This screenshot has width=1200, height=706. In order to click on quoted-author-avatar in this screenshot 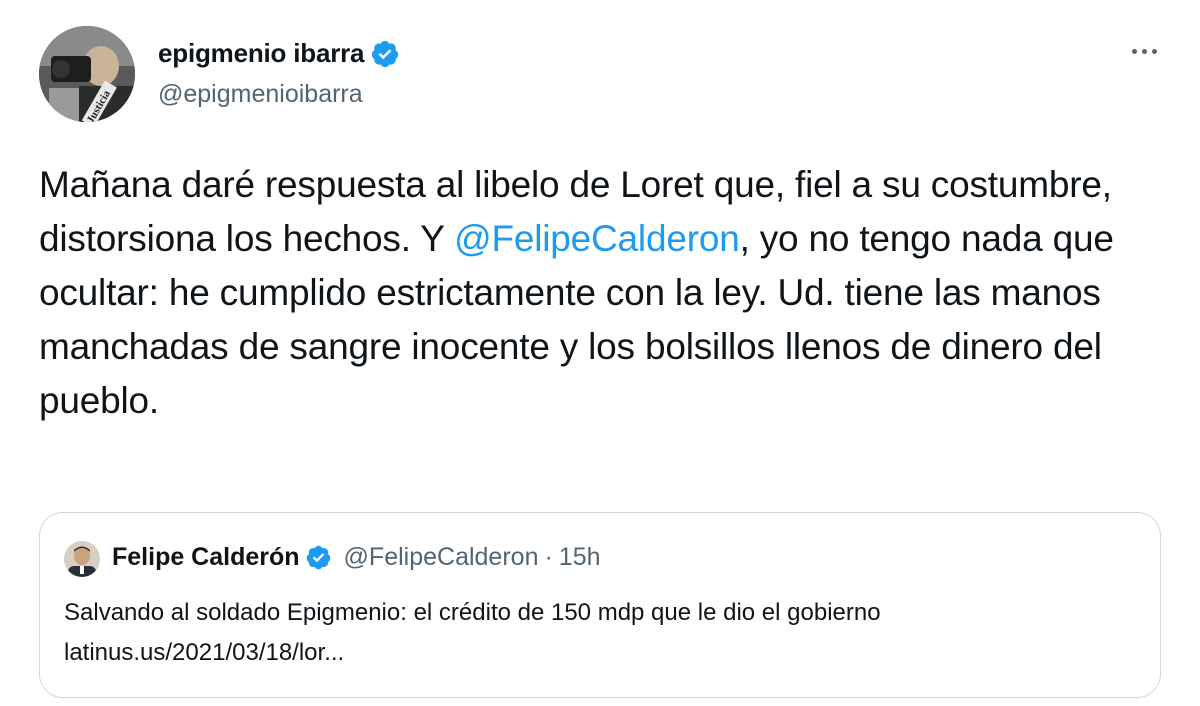, I will do `click(82, 559)`.